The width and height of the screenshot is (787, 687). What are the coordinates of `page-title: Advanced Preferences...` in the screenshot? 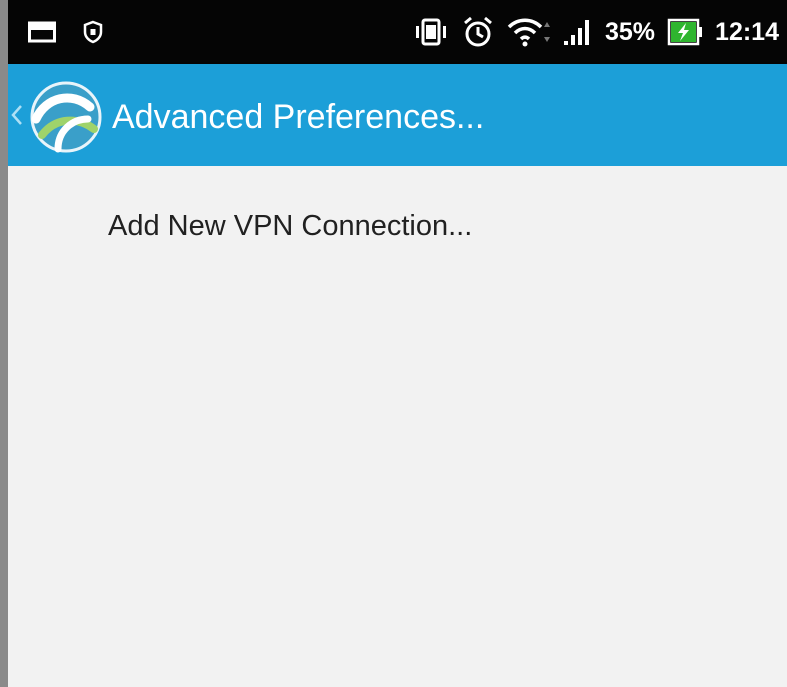 It's located at (298, 117).